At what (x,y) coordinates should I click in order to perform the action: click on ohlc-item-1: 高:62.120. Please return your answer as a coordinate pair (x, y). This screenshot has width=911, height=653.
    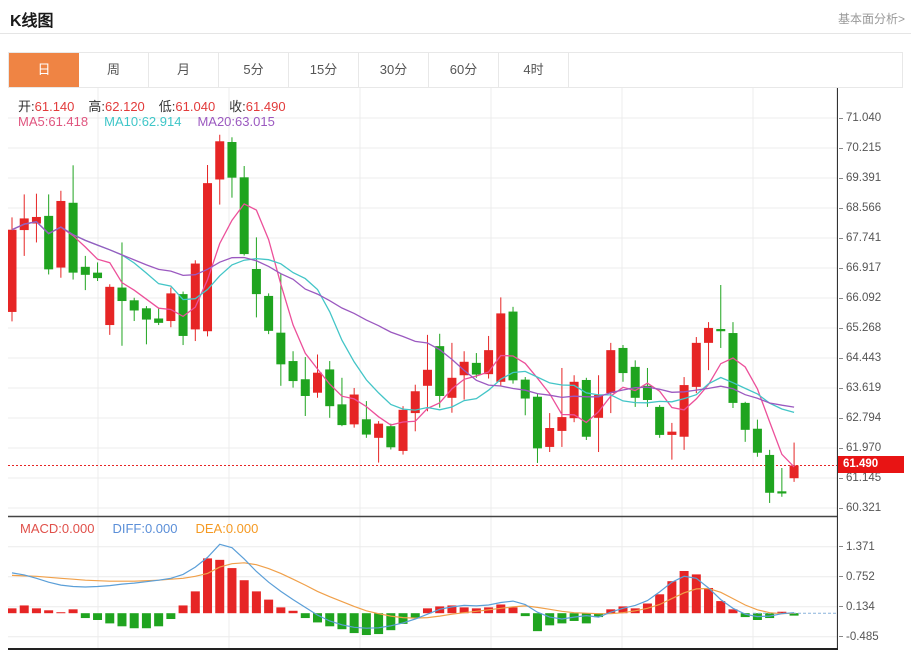
    Looking at the image, I should click on (116, 106).